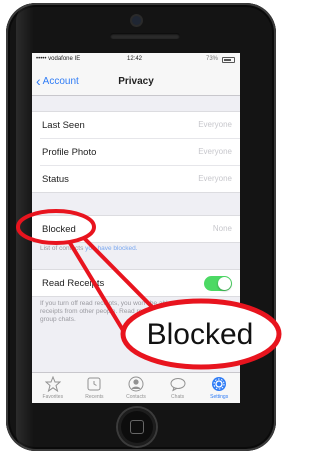  What do you see at coordinates (140, 283) in the screenshot?
I see `read-receipts-row: Read Receipts` at bounding box center [140, 283].